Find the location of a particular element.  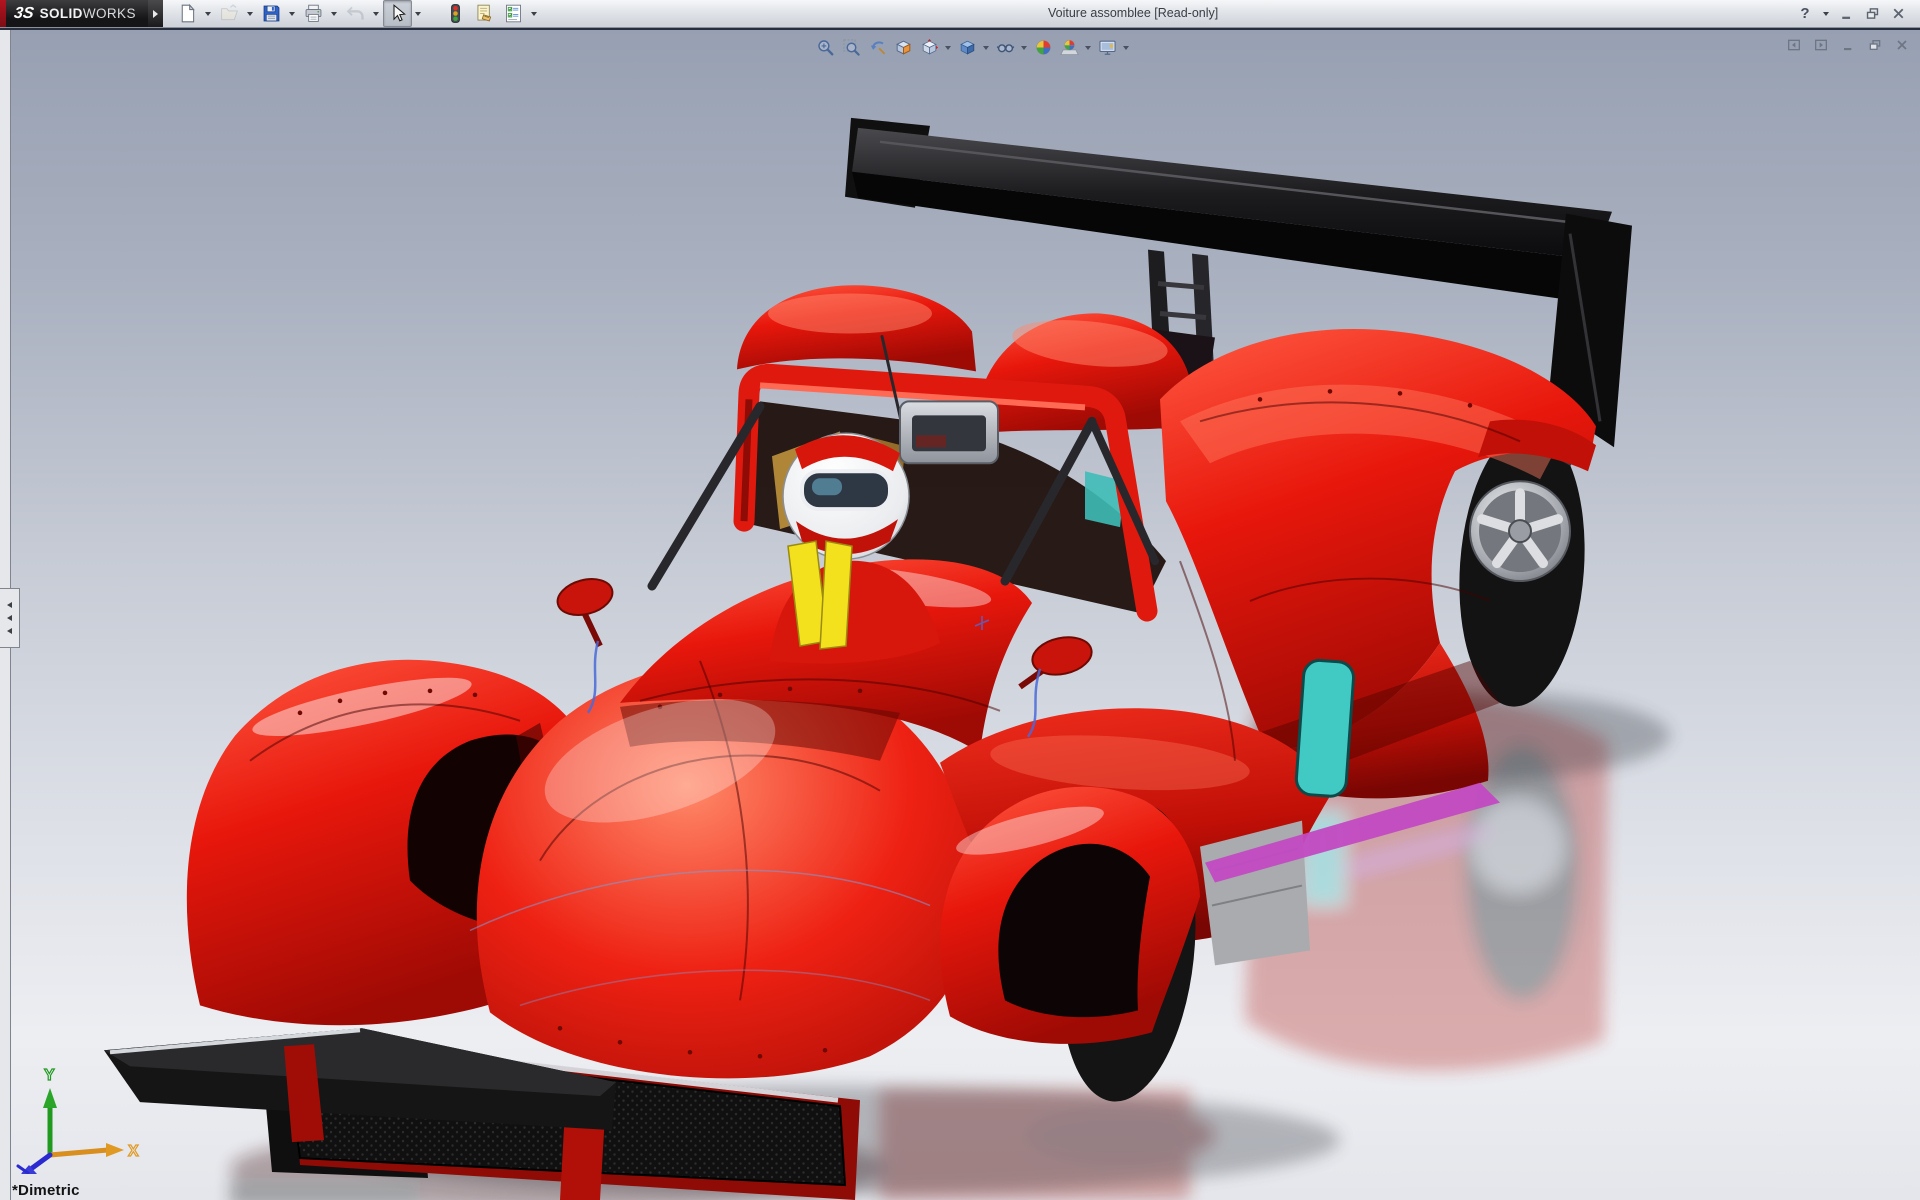

reference-triad: Y X is located at coordinates (78, 1120).